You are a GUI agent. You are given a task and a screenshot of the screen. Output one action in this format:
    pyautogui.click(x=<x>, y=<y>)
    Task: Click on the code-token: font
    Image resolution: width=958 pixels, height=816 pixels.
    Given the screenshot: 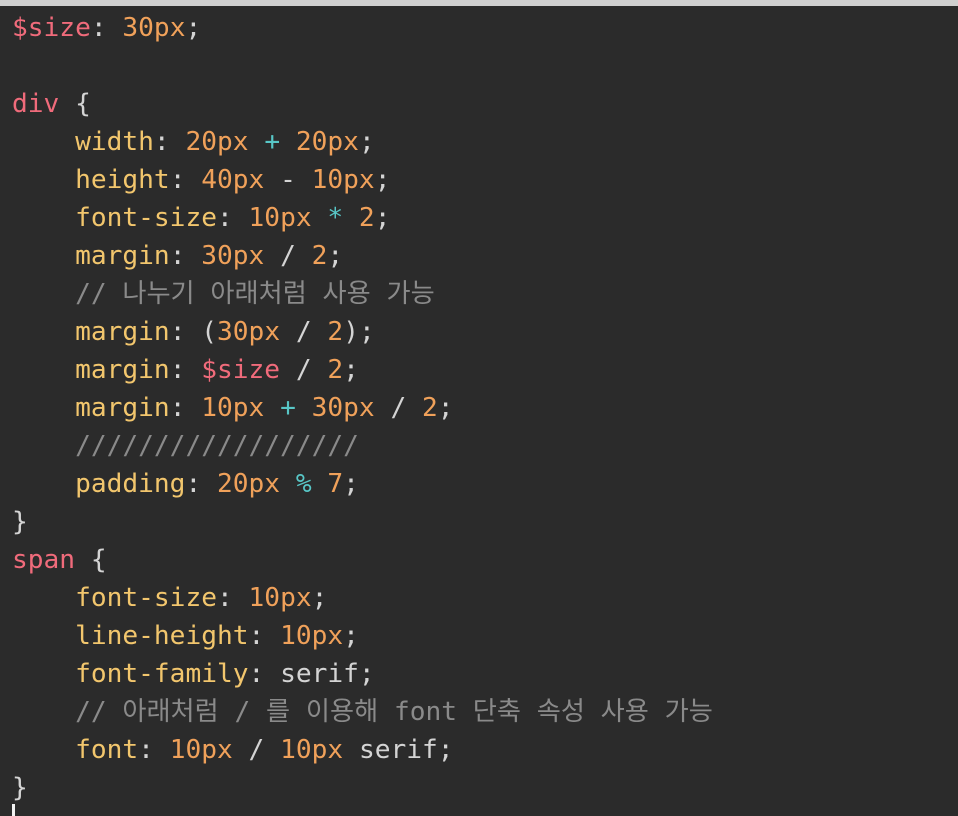 What is the action you would take?
    pyautogui.click(x=107, y=750)
    